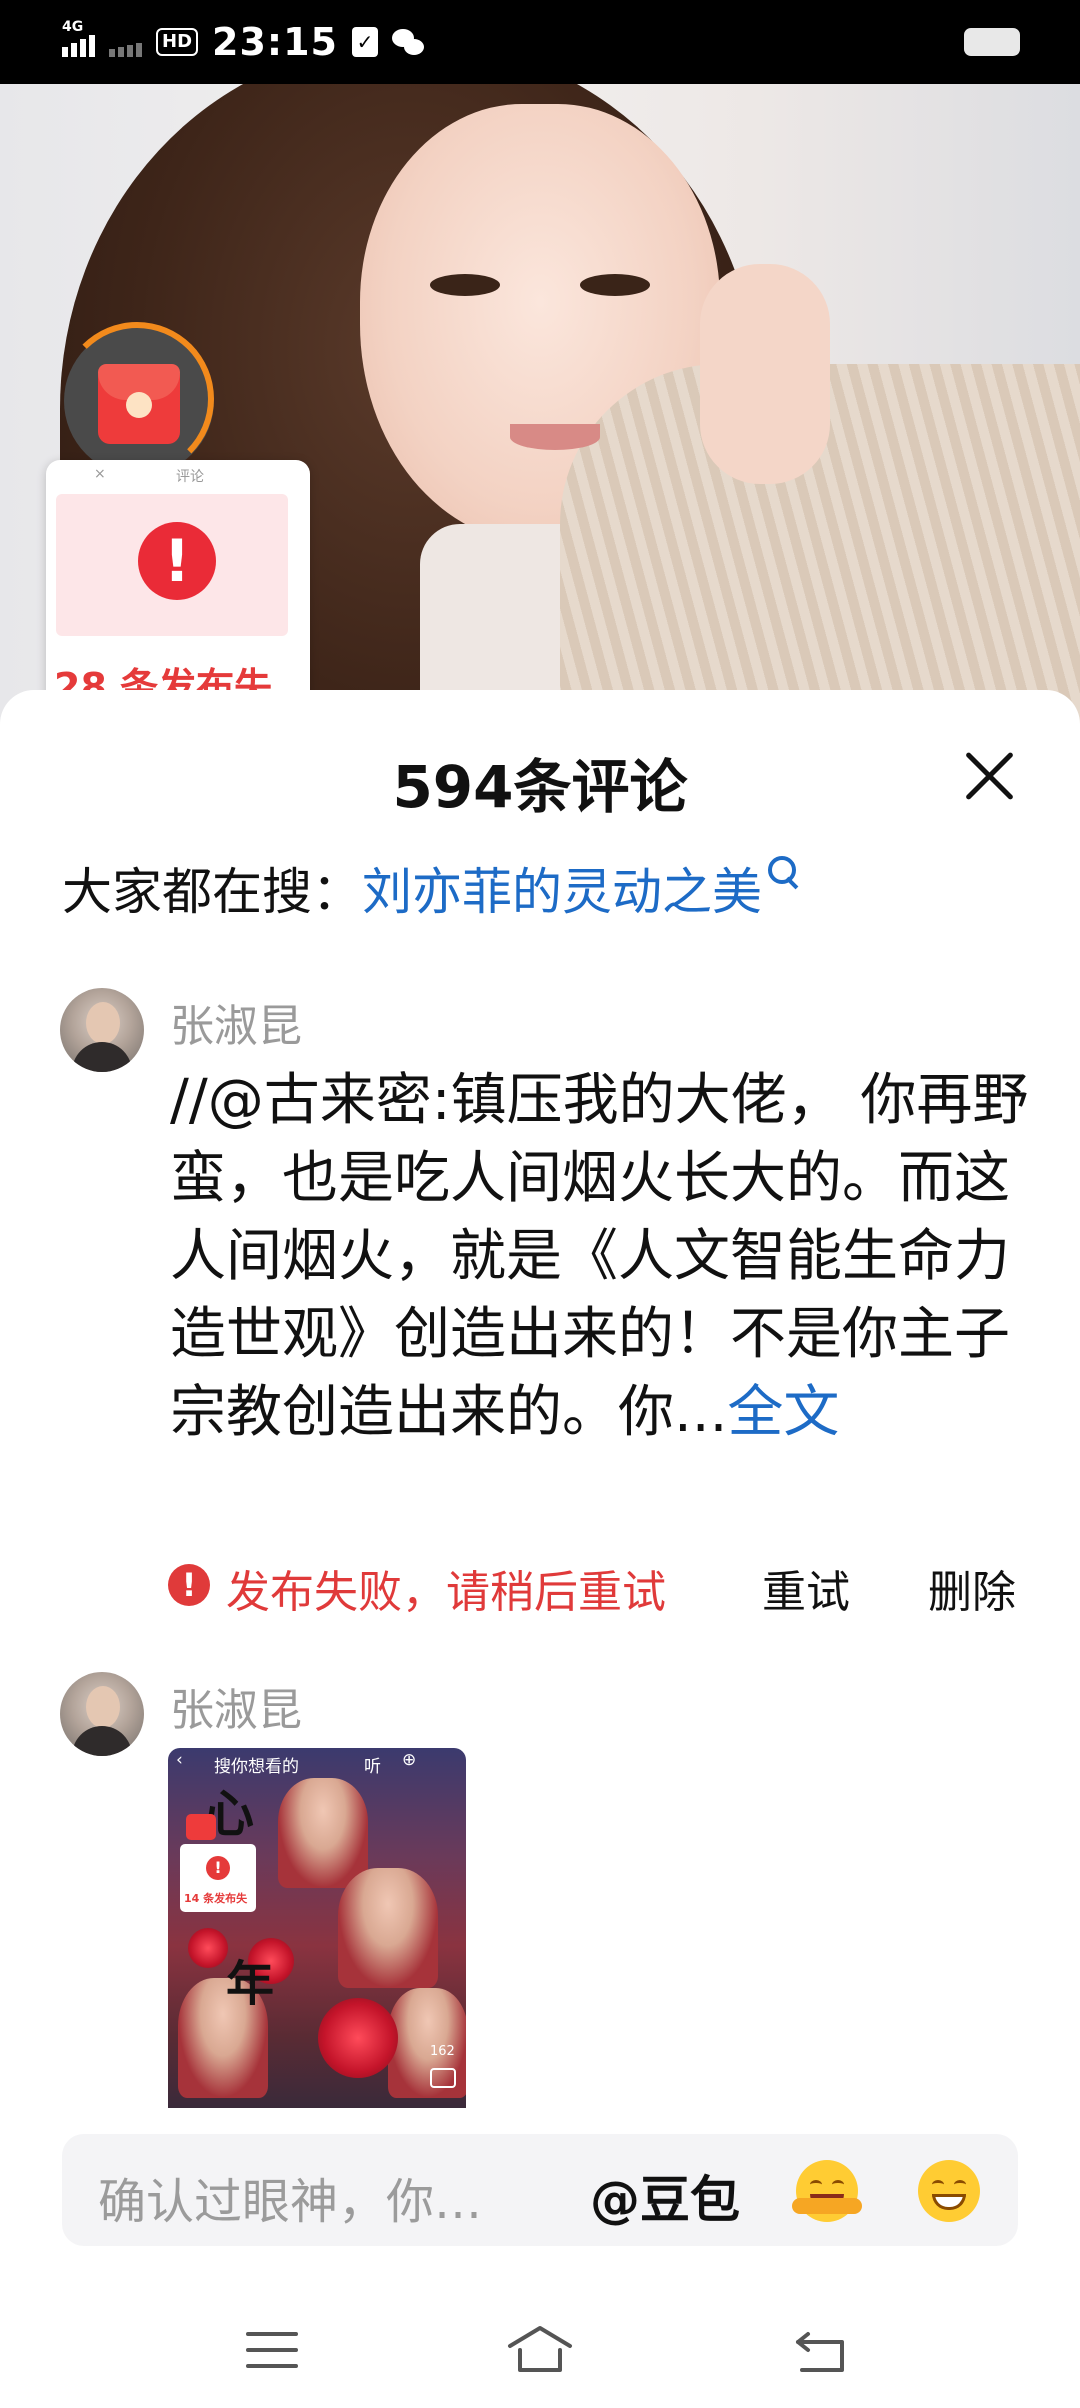 This screenshot has width=1080, height=2408. Describe the element at coordinates (250, 1984) in the screenshot. I see `image-char-2: 年` at that location.